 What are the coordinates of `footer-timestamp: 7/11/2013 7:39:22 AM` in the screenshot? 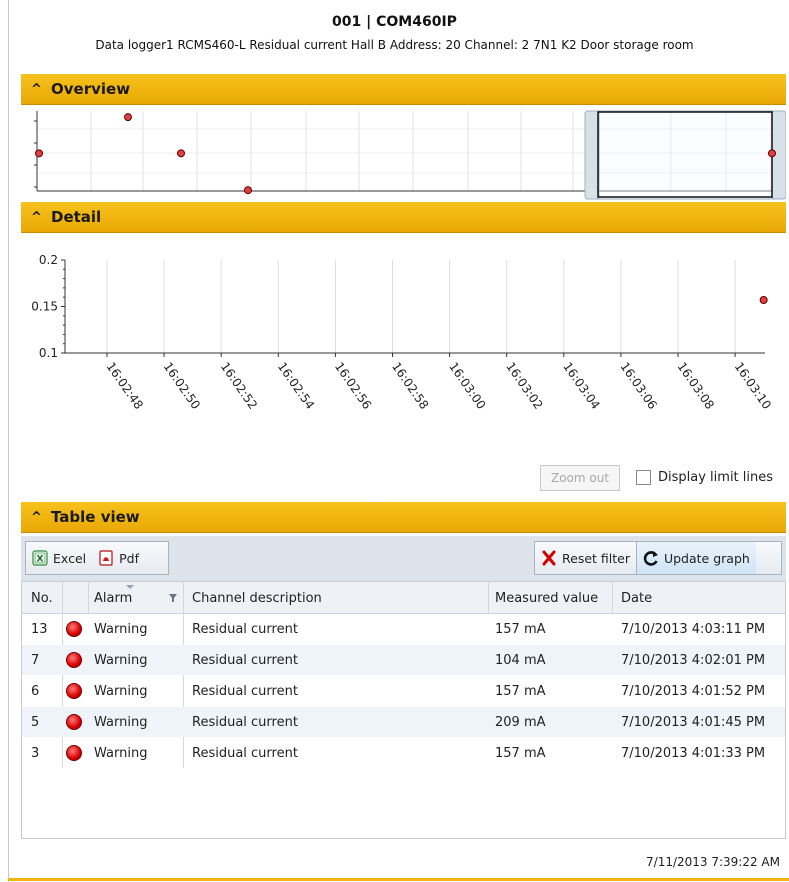 It's located at (713, 862).